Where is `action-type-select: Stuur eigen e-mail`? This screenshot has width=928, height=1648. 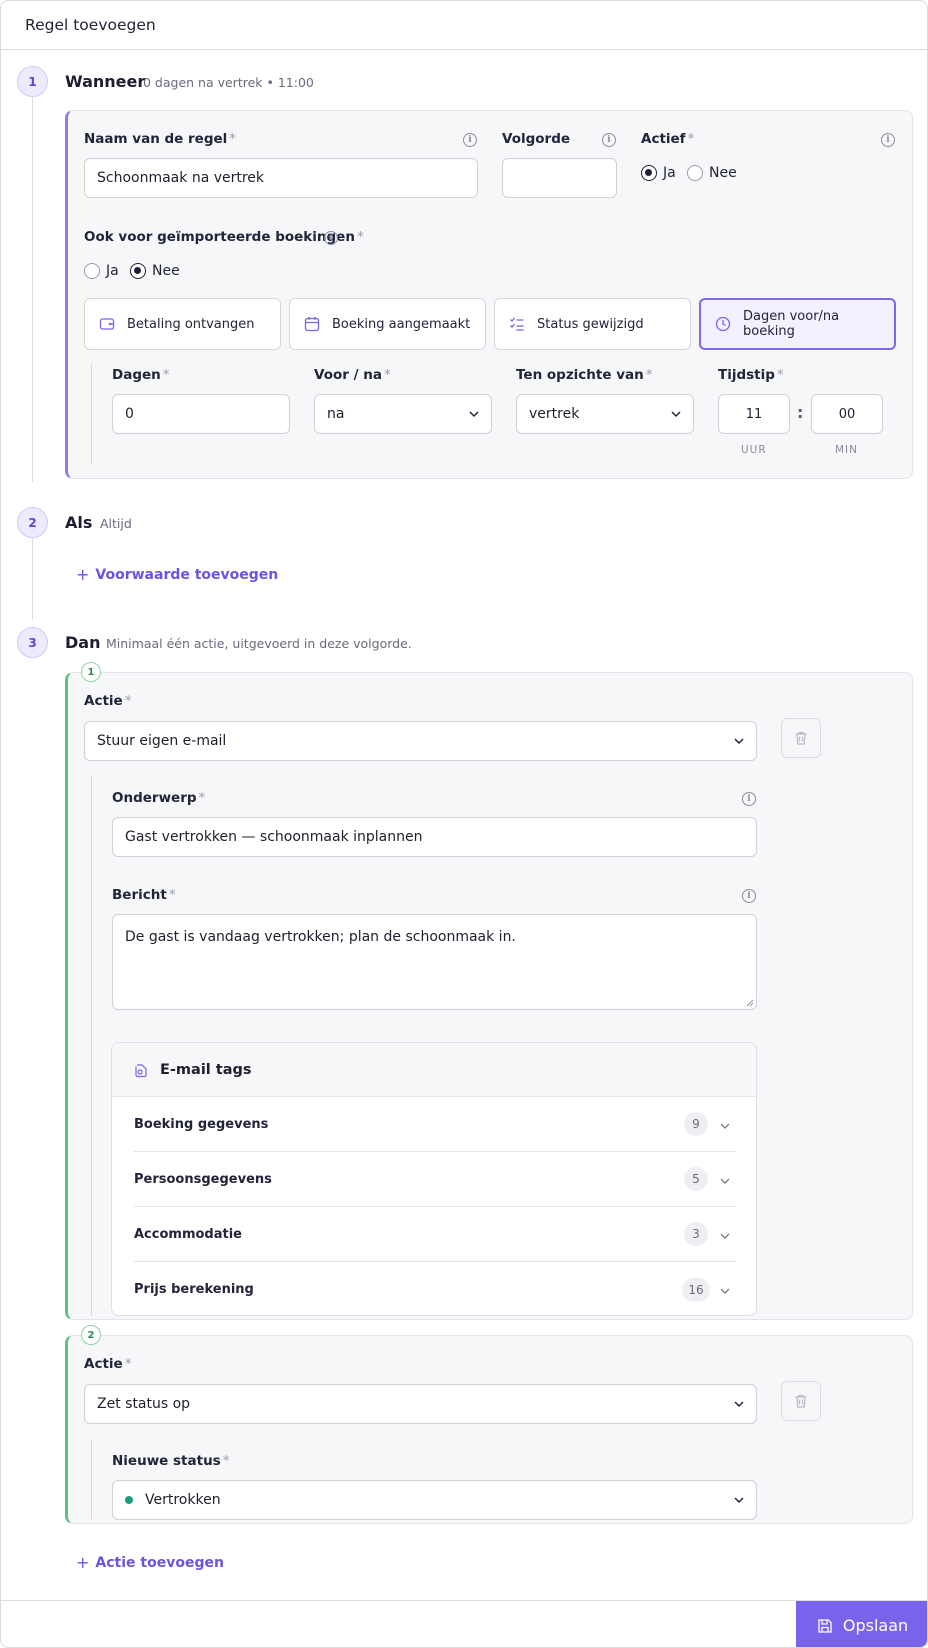 action-type-select: Stuur eigen e-mail is located at coordinates (420, 741).